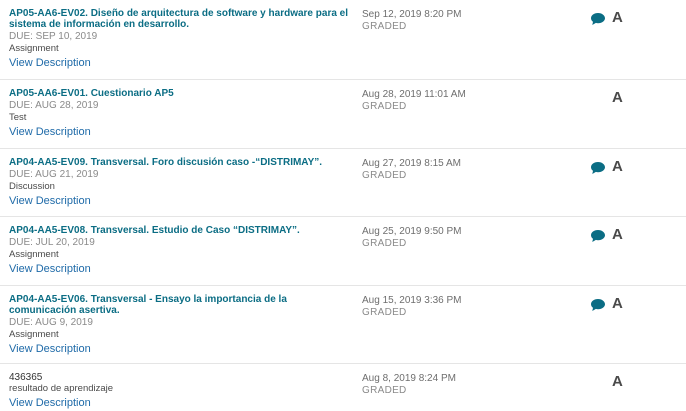 This screenshot has width=686, height=411. Describe the element at coordinates (61, 388) in the screenshot. I see `item-type: resultado de aprendizaje` at that location.